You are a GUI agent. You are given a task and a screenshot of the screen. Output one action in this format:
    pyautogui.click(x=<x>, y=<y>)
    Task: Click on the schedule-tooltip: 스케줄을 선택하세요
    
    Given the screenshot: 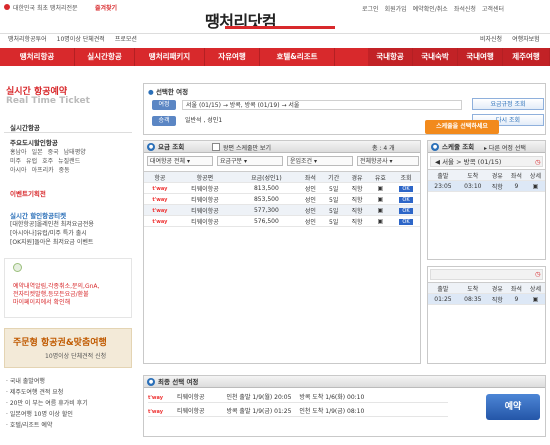 What is the action you would take?
    pyautogui.click(x=462, y=127)
    